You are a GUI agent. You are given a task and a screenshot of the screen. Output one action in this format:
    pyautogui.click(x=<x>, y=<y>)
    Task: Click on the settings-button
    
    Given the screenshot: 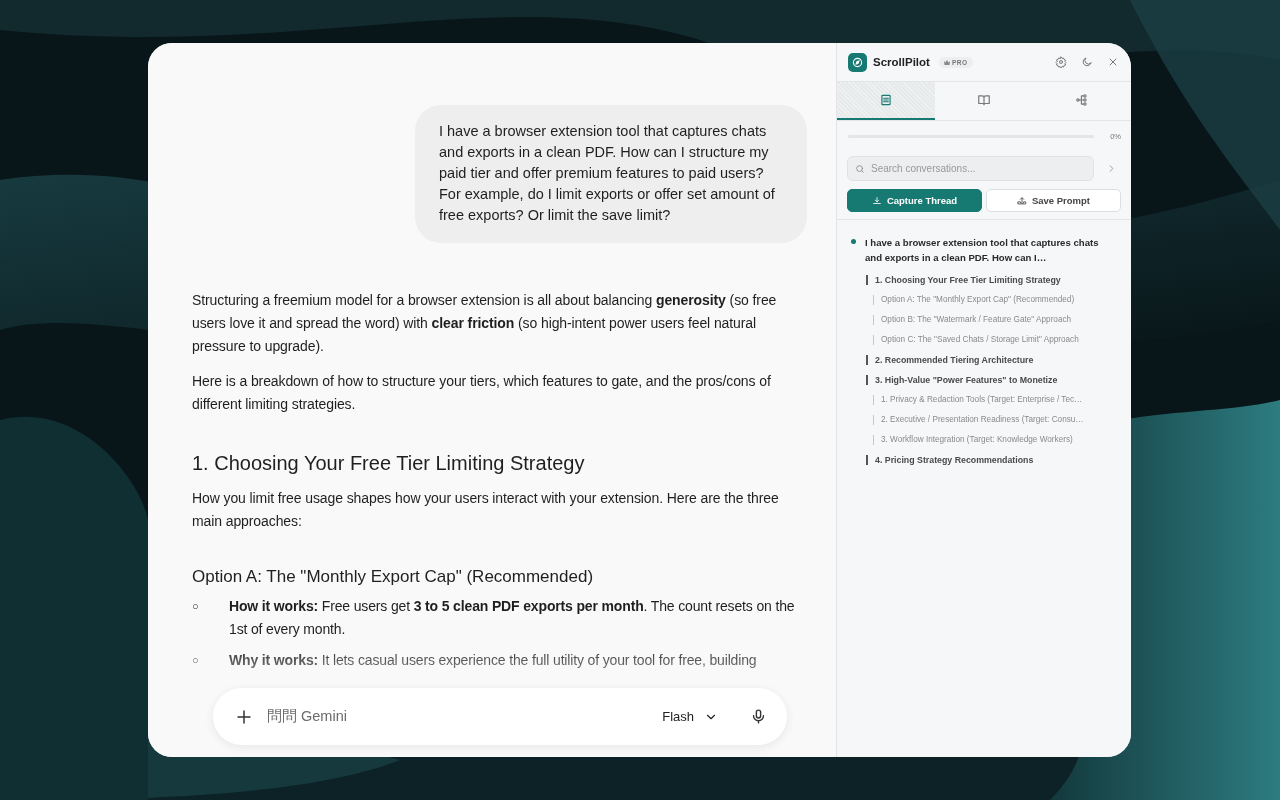 What is the action you would take?
    pyautogui.click(x=1061, y=62)
    